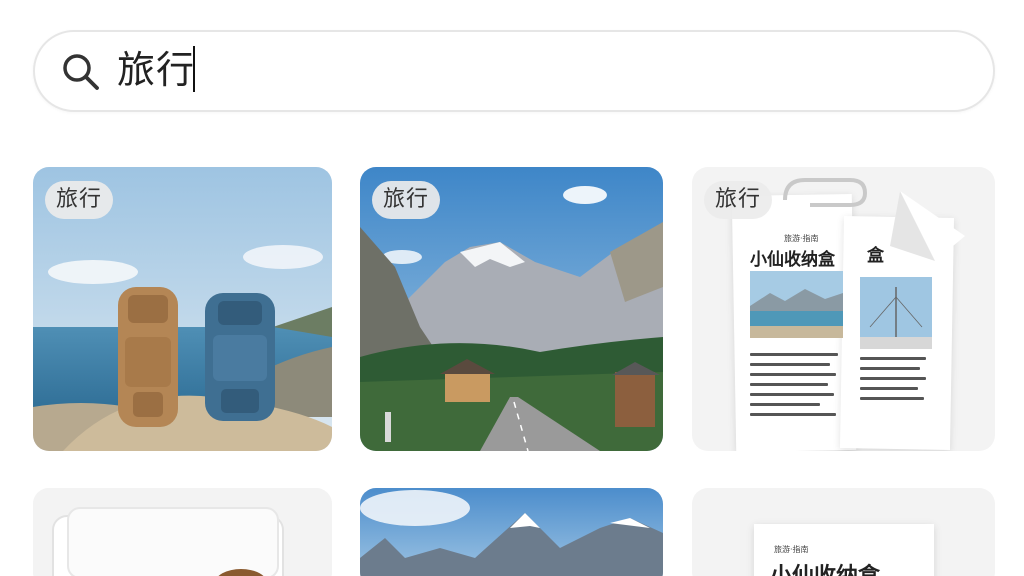  Describe the element at coordinates (896, 313) in the screenshot. I see `document-photo-tower` at that location.